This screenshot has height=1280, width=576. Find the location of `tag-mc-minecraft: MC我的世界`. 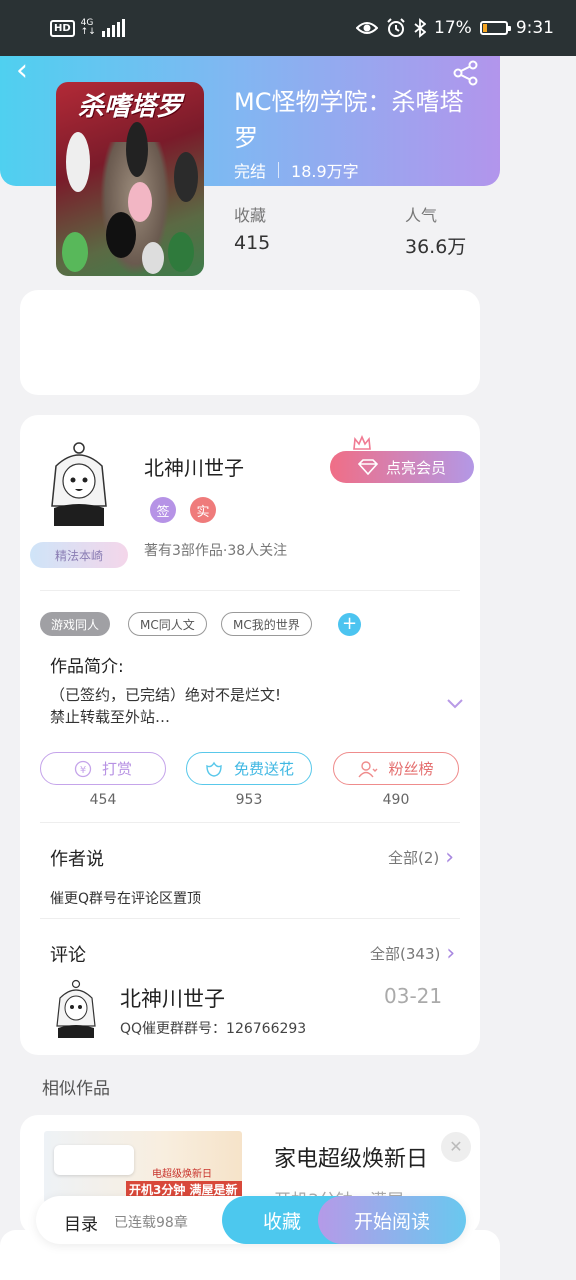

tag-mc-minecraft: MC我的世界 is located at coordinates (266, 624).